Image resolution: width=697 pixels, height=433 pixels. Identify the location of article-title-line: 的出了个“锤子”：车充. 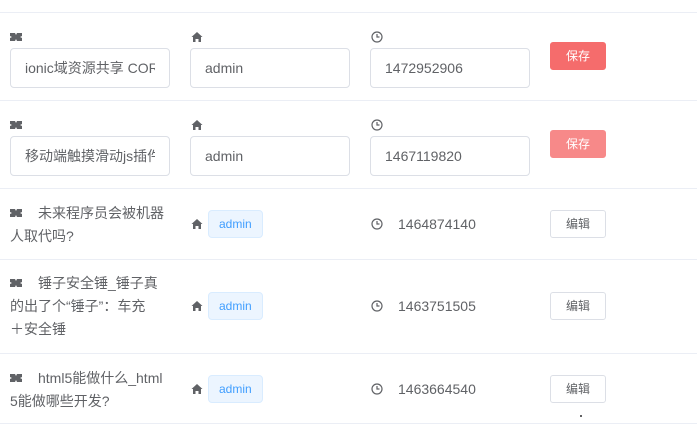
(78, 306).